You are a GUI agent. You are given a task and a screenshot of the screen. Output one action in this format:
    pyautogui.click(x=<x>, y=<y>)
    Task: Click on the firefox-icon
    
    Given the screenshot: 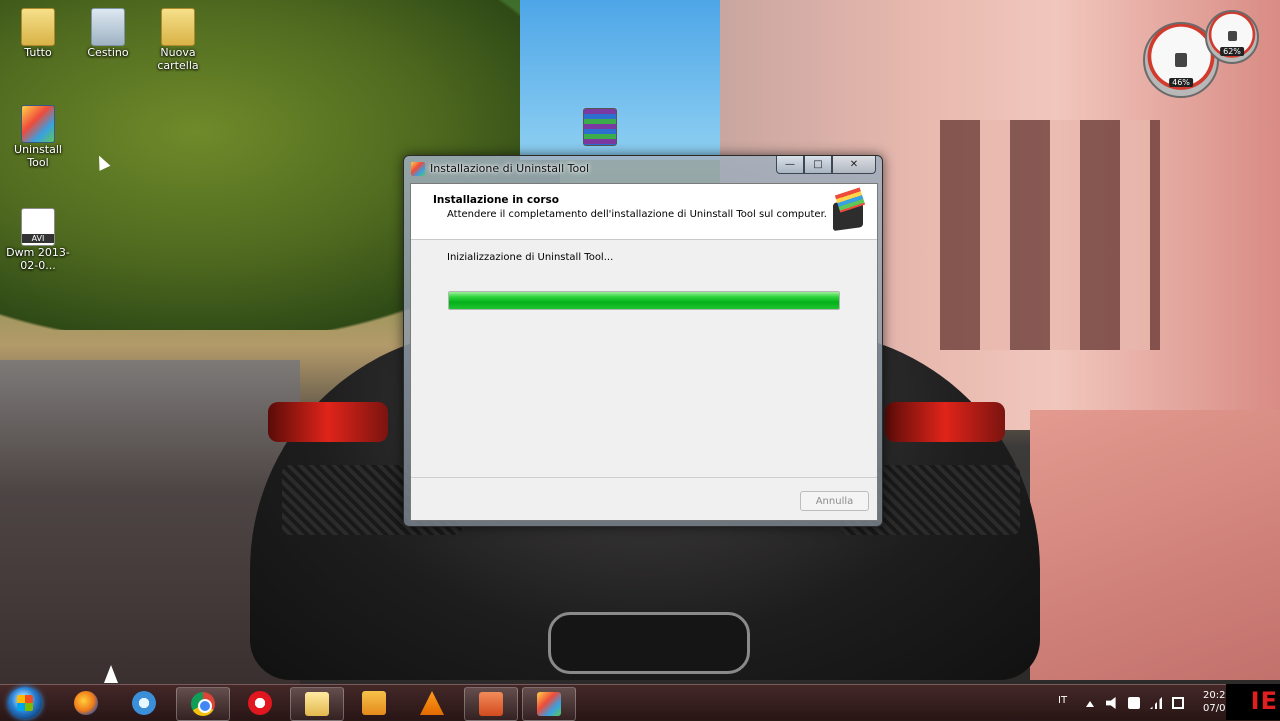 What is the action you would take?
    pyautogui.click(x=86, y=703)
    